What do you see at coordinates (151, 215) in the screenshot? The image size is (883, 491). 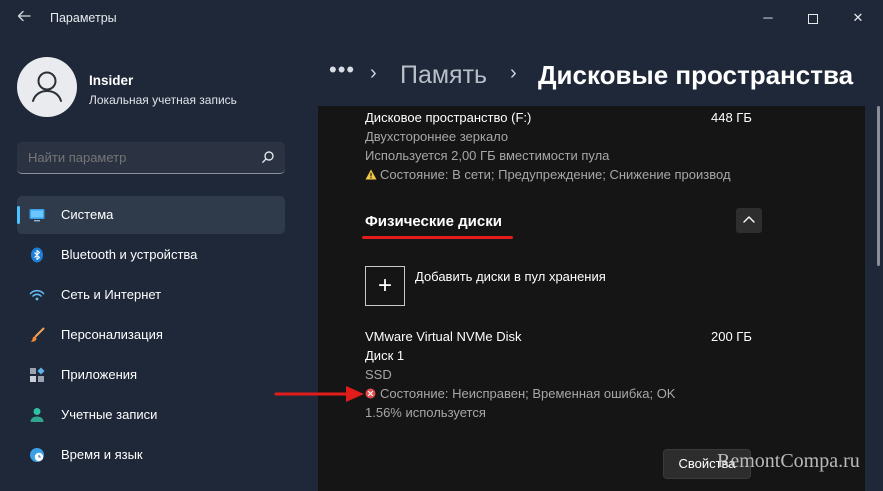 I see `sidebar-item-system: Система` at bounding box center [151, 215].